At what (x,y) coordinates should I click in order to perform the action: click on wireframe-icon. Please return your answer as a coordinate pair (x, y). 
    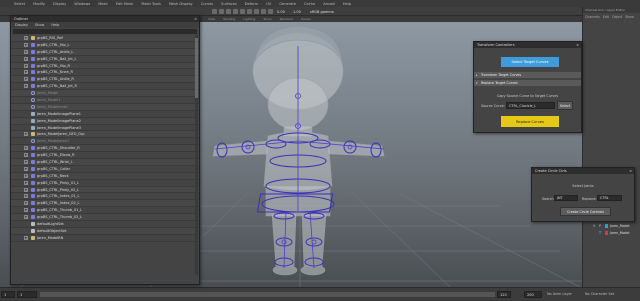
    Looking at the image, I should click on (228, 11).